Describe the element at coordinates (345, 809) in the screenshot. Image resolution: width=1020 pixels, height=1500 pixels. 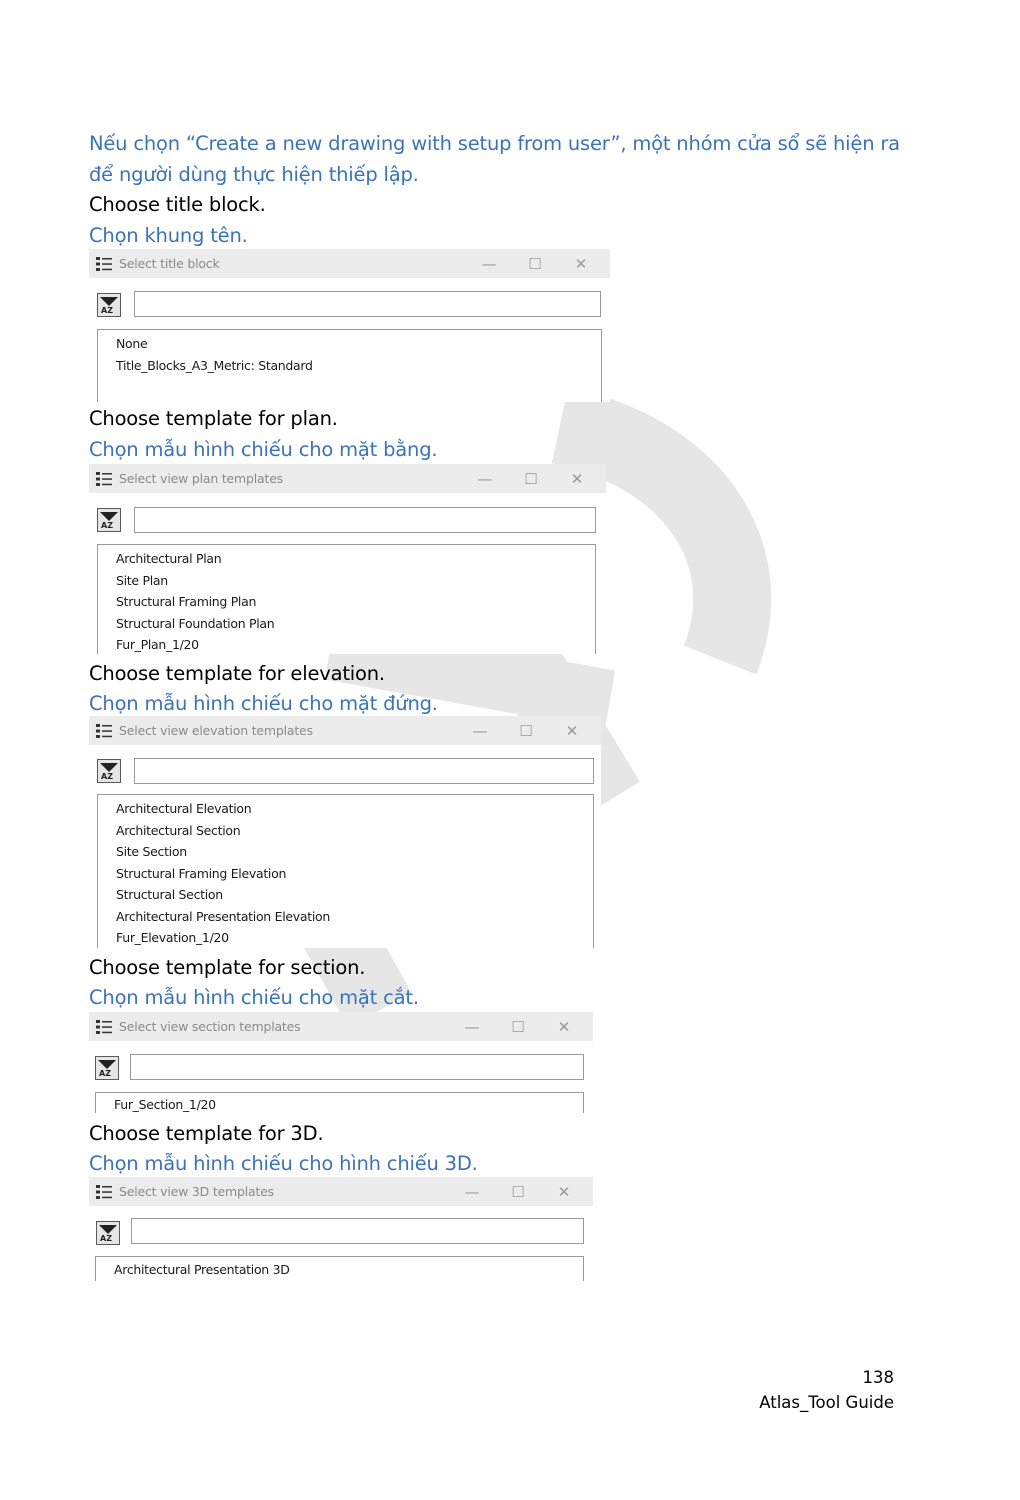
I see `list-item: Architectural Elevation` at that location.